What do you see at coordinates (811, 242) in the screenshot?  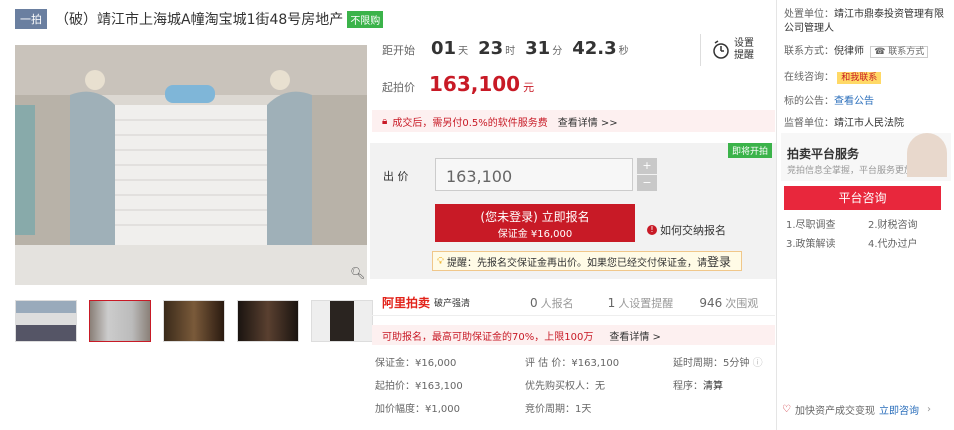 I see `service-item-3: 3.政策解读` at bounding box center [811, 242].